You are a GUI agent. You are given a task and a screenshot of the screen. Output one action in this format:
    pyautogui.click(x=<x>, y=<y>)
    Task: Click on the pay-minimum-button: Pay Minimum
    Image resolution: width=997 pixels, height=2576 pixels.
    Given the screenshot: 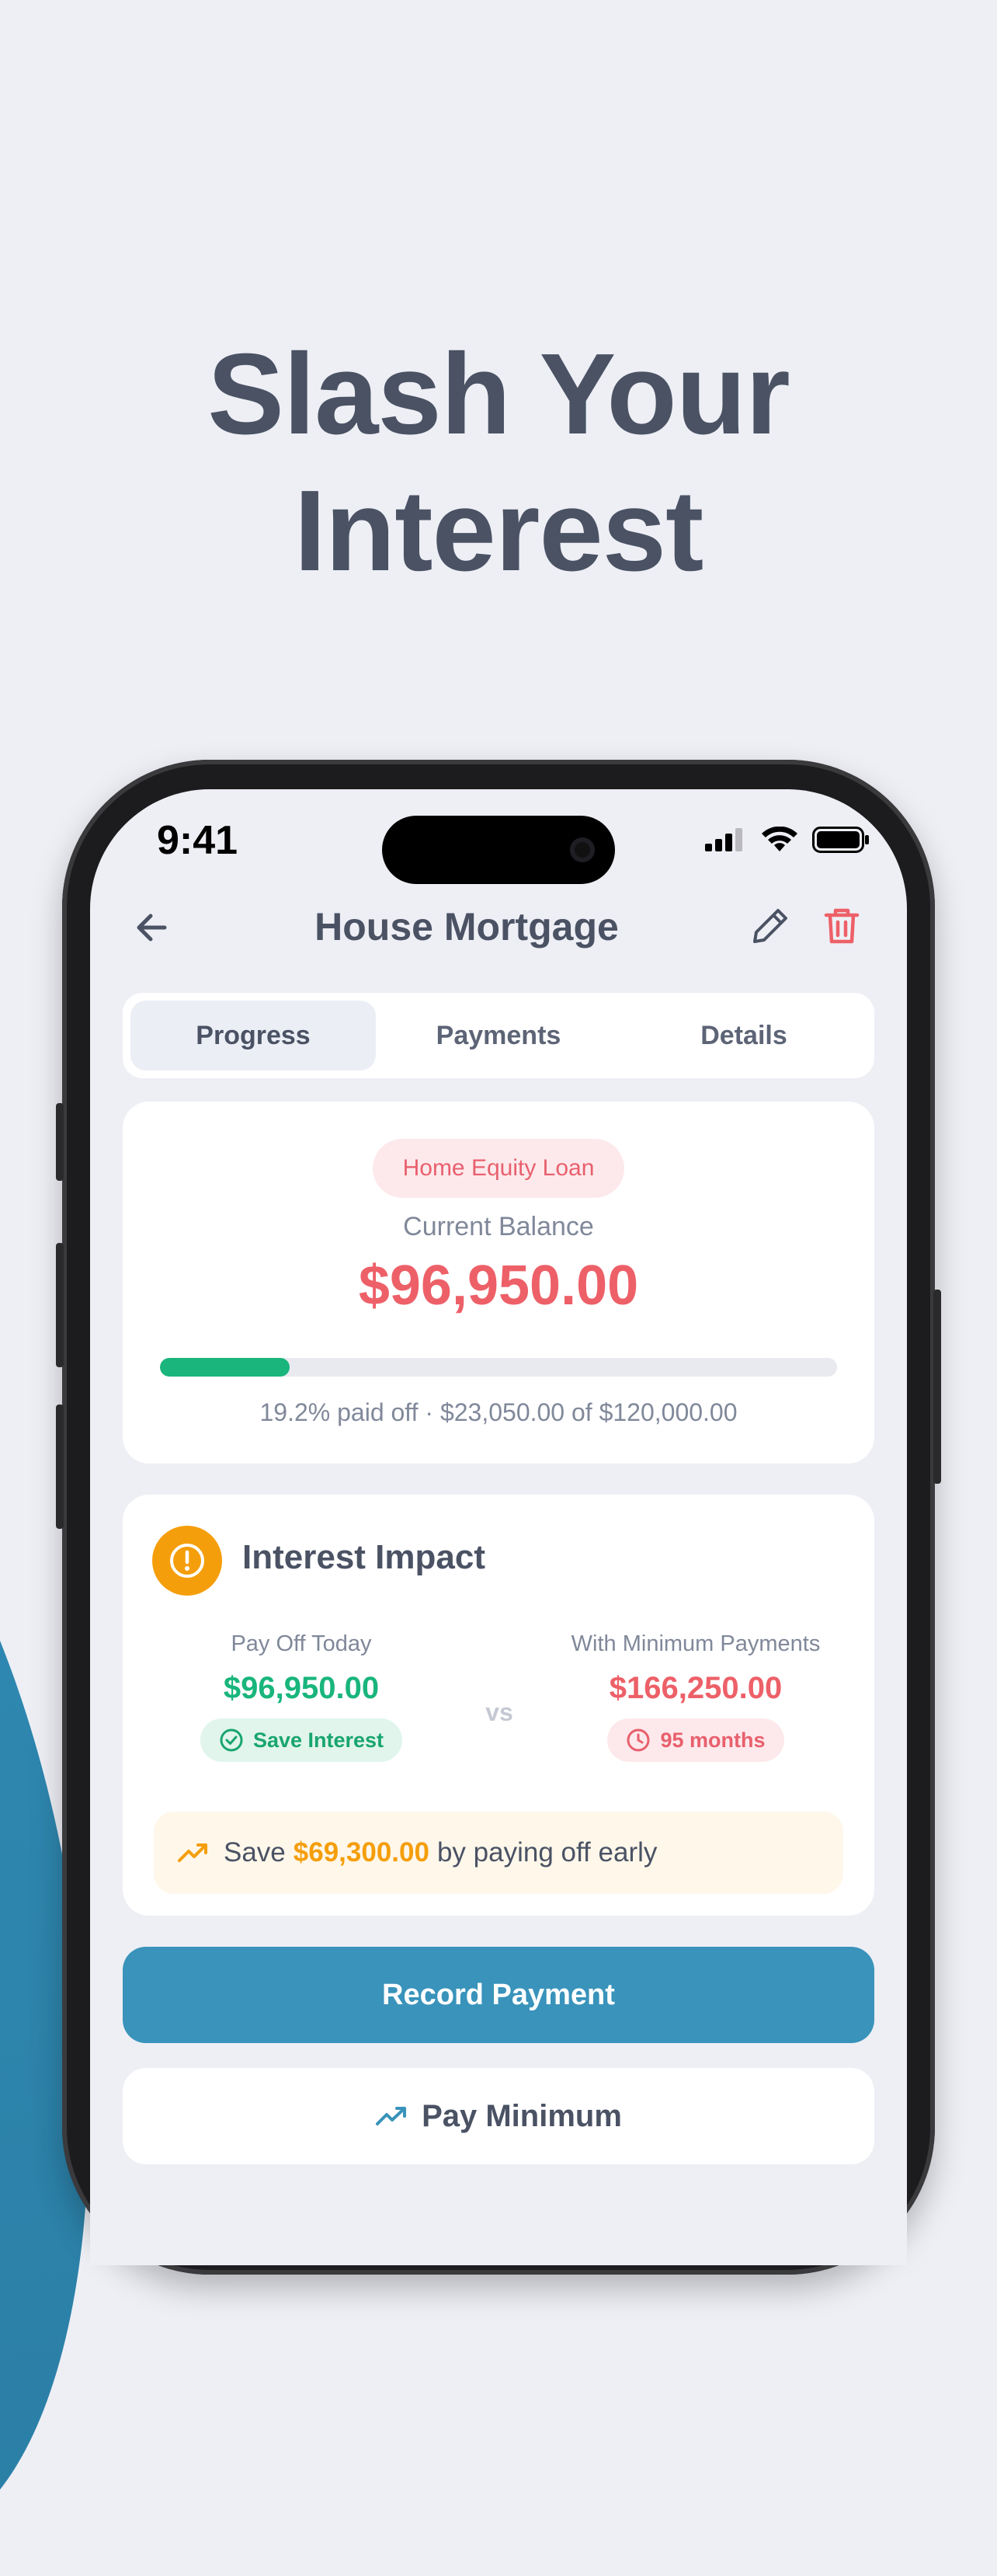 What is the action you would take?
    pyautogui.click(x=498, y=2116)
    